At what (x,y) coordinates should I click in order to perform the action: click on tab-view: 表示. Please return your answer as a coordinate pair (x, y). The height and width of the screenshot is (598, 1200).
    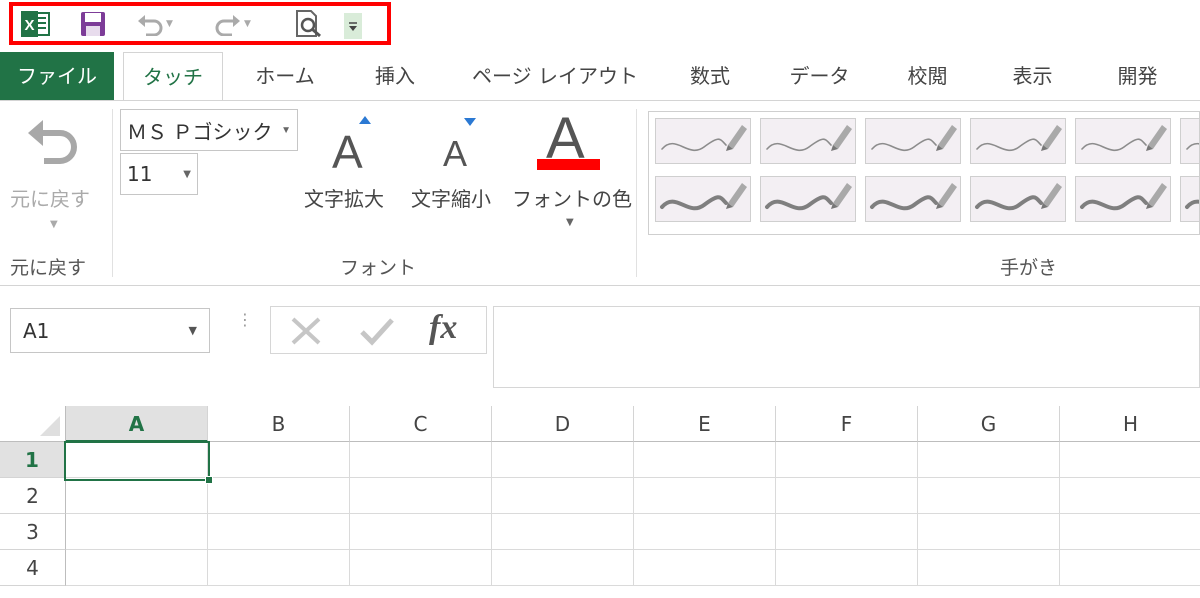
    Looking at the image, I should click on (1032, 76).